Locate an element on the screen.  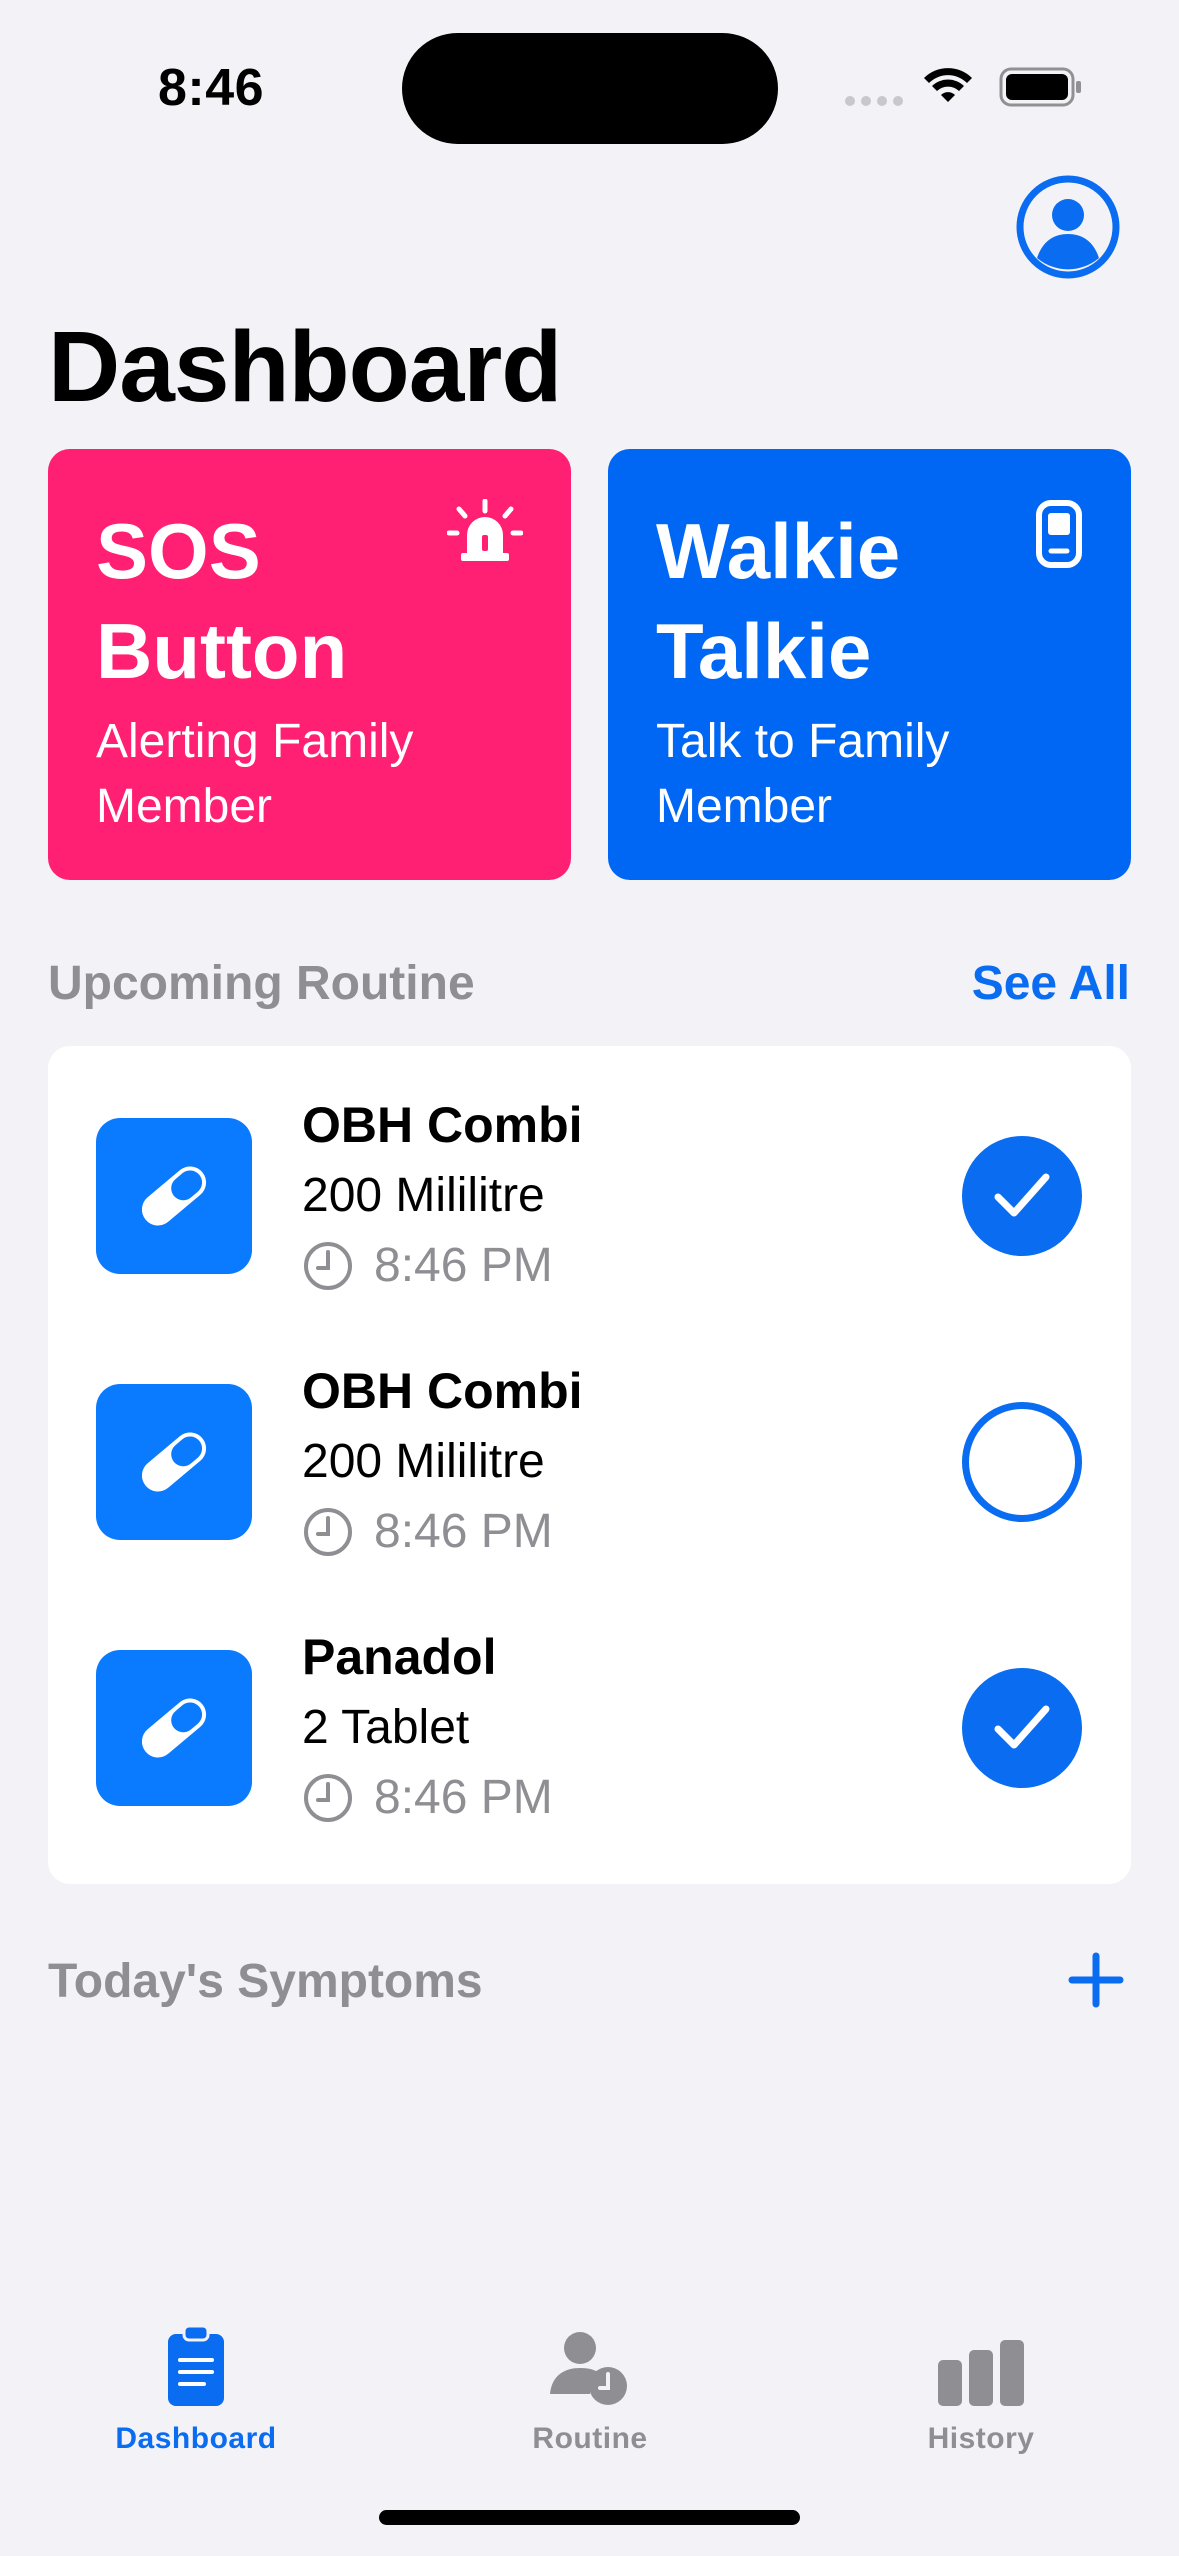
medicine-dose: 2 Tablet is located at coordinates (386, 1727).